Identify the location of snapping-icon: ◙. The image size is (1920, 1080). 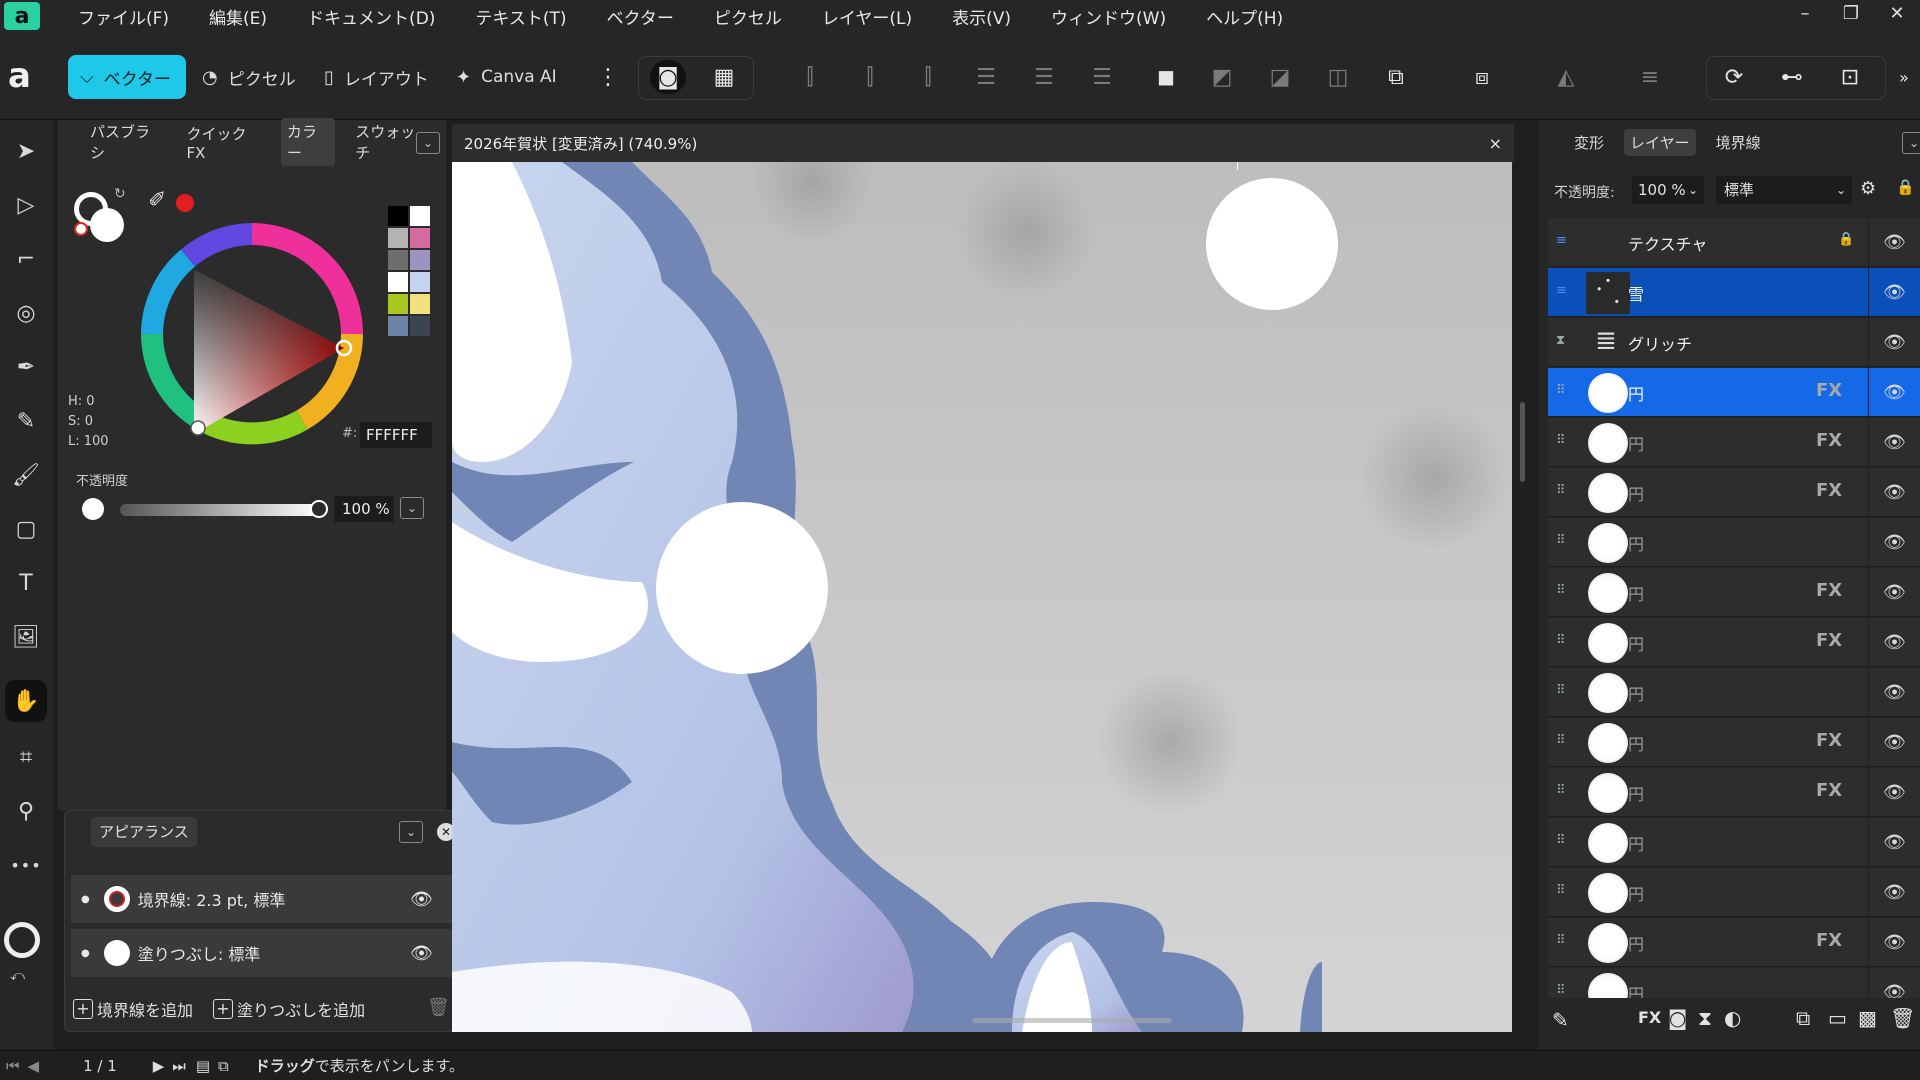
(668, 77).